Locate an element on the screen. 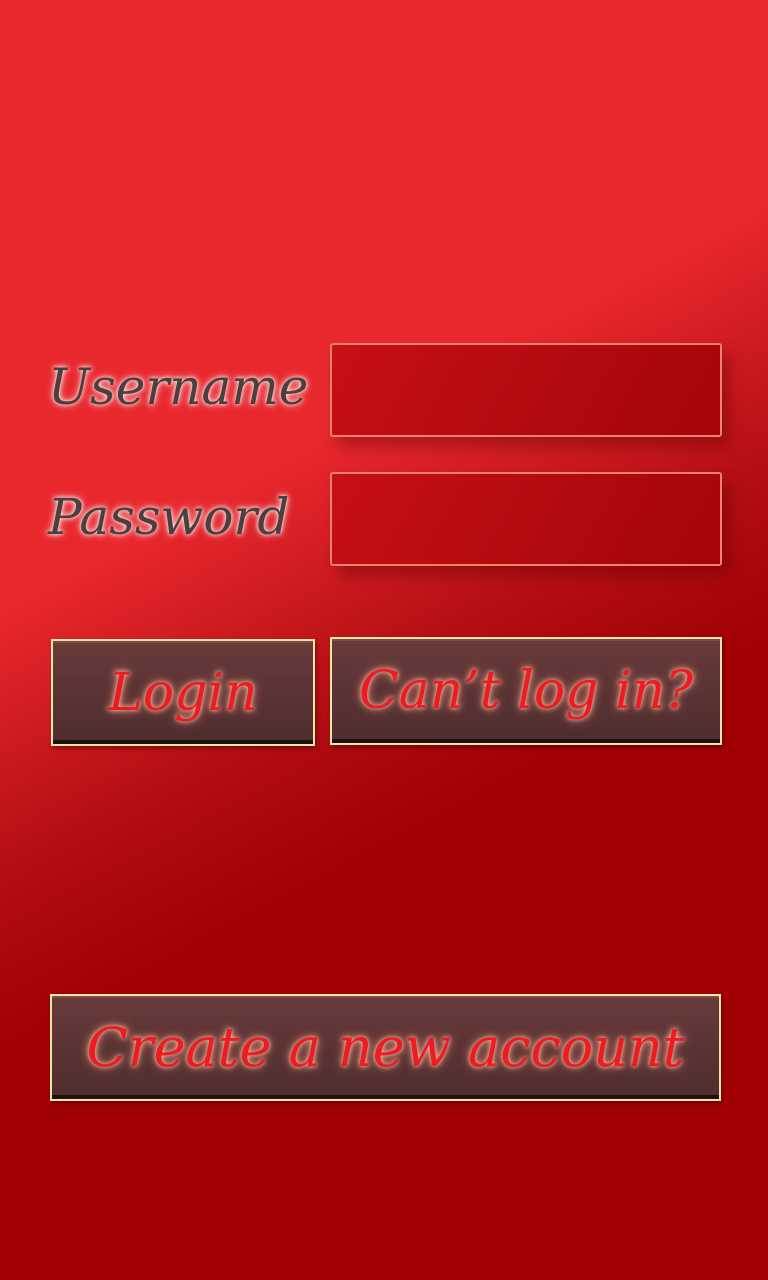 This screenshot has height=1280, width=768. username-field is located at coordinates (526, 390).